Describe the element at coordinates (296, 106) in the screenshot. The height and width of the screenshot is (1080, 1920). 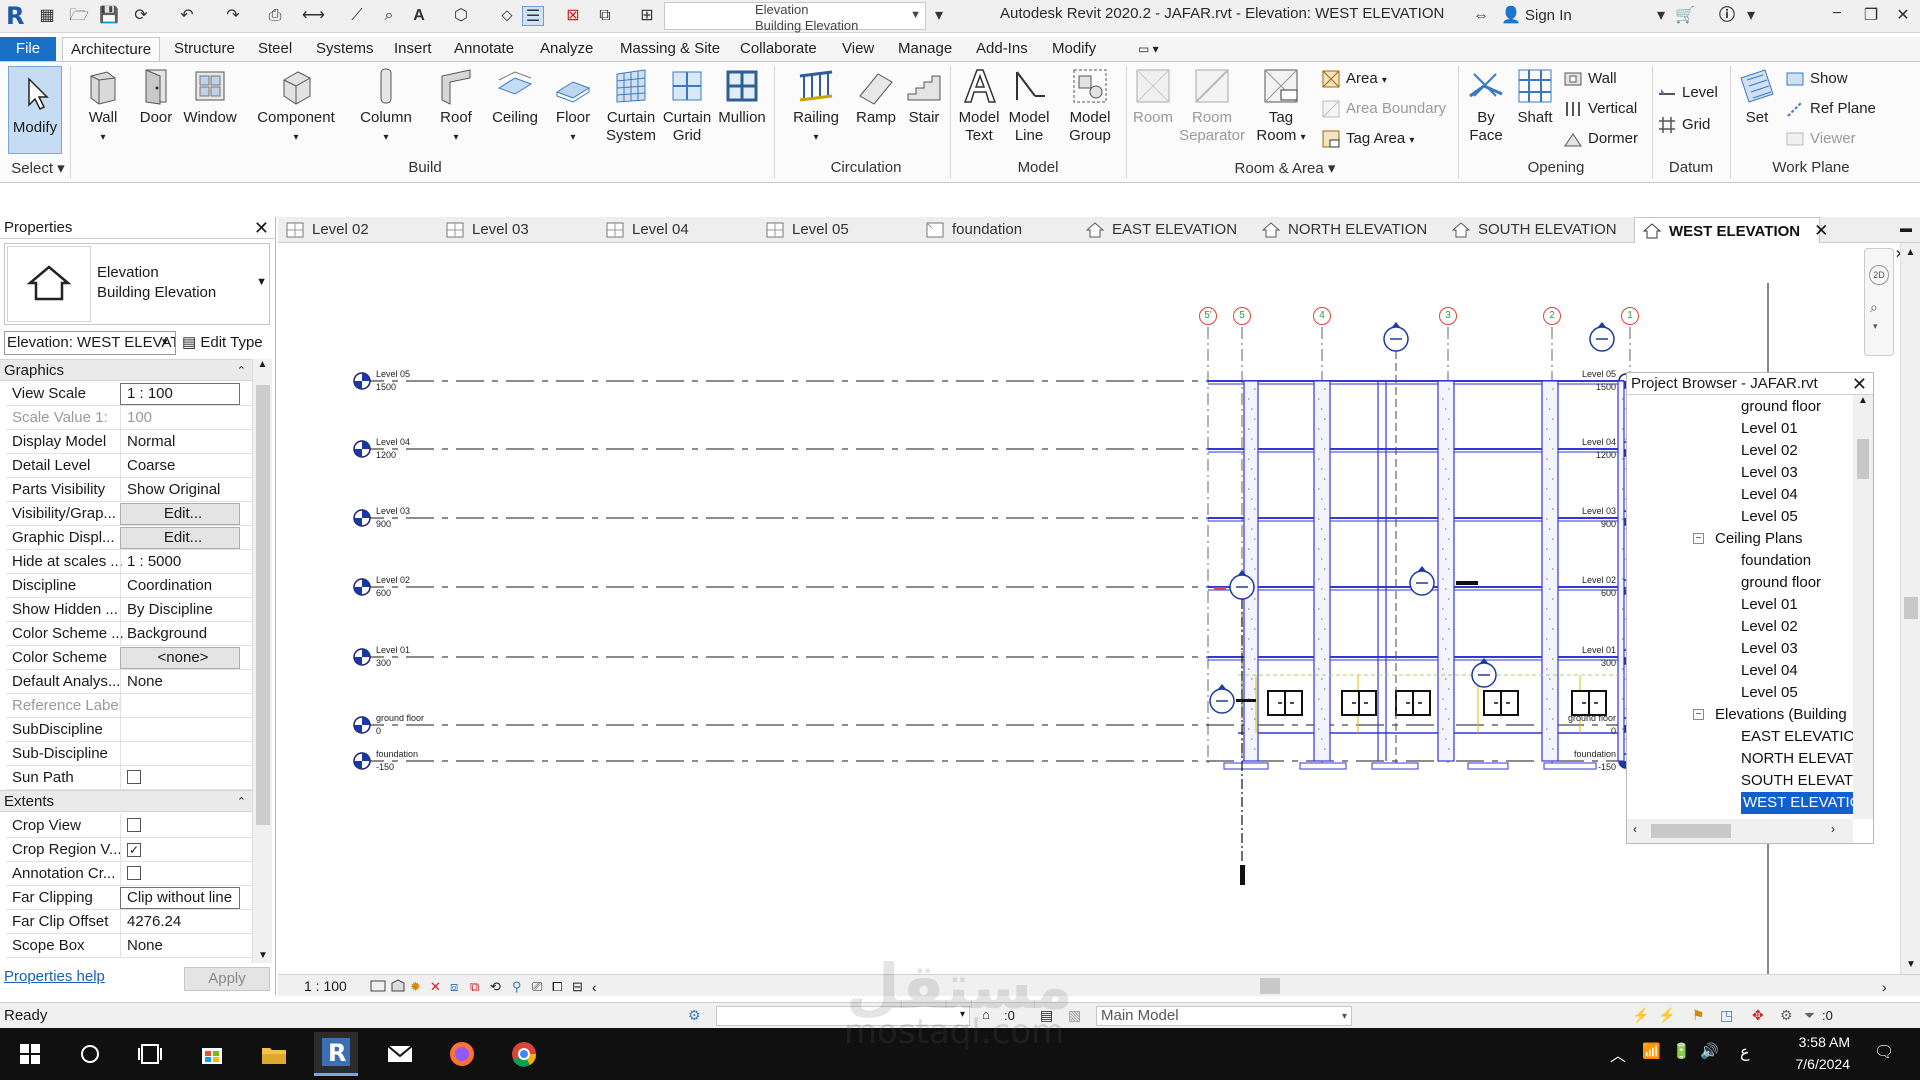
I see `component-button: Component ▾` at that location.